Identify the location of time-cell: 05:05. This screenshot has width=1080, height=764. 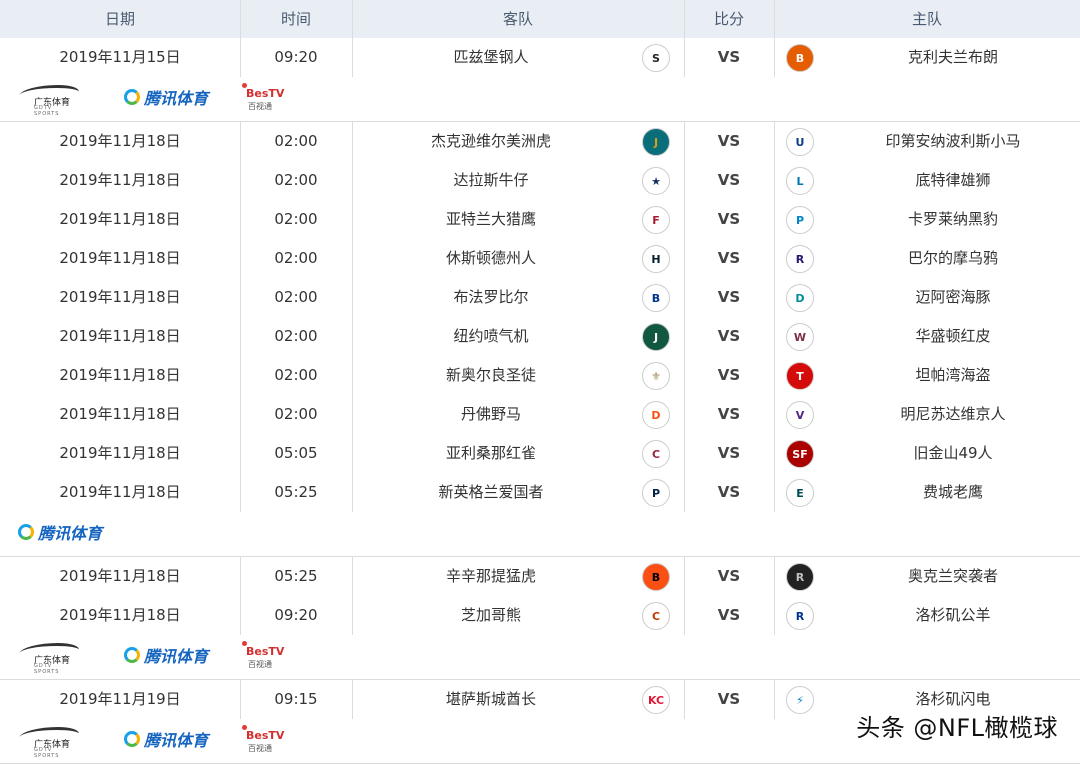
(296, 453).